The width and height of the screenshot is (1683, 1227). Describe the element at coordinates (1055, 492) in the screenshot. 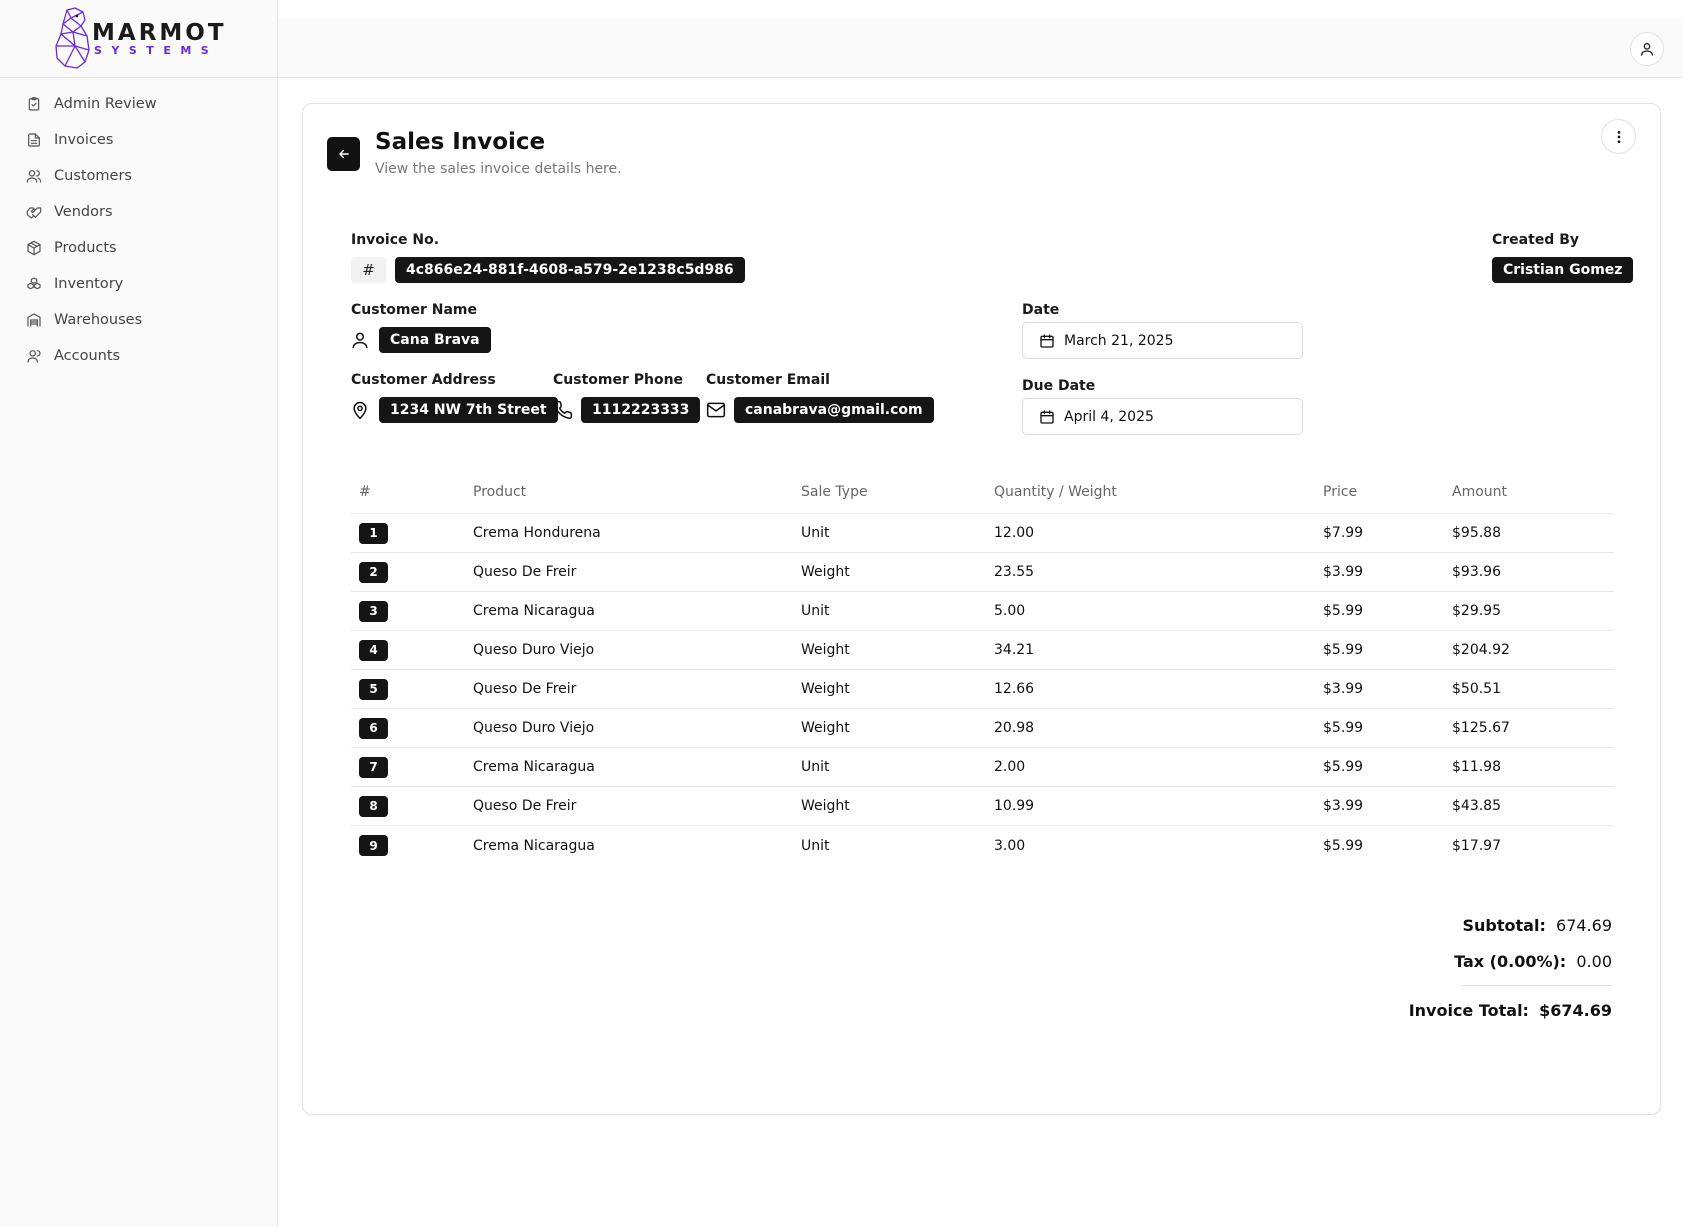

I see `column-header-quantity: Quantity / Weight` at that location.